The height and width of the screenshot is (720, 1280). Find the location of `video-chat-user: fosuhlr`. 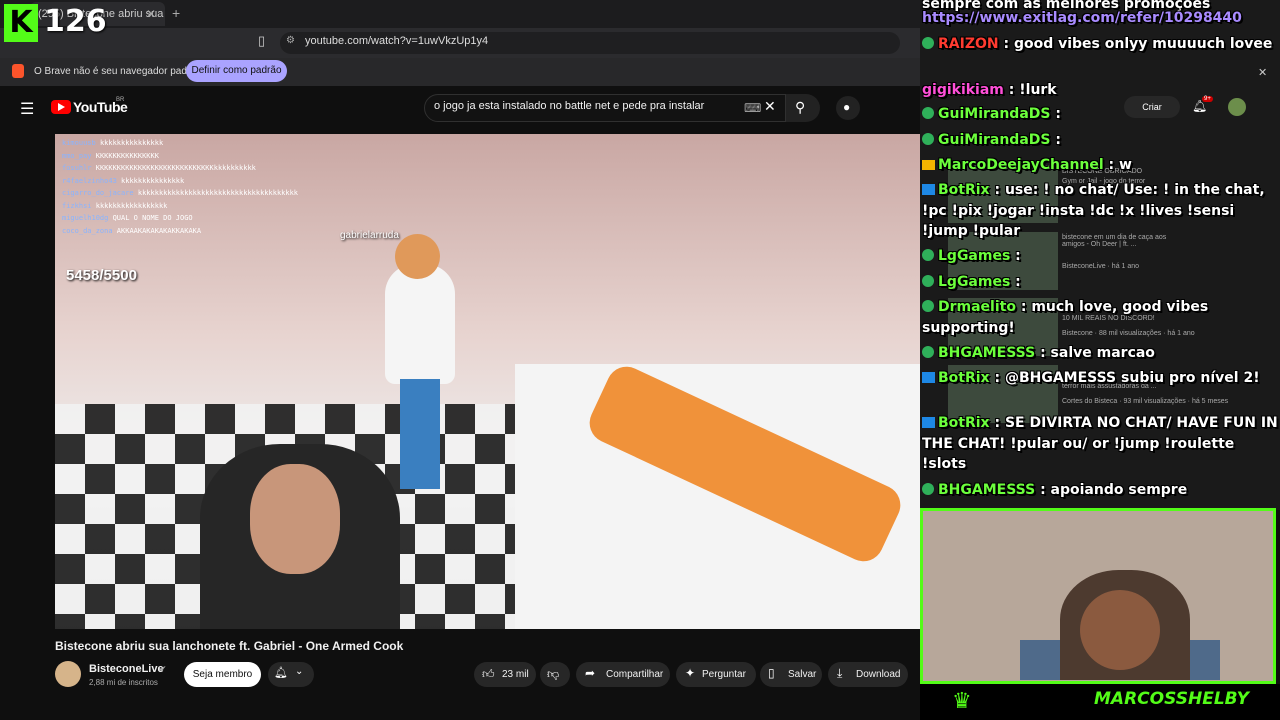

video-chat-user: fosuhlr is located at coordinates (77, 168).